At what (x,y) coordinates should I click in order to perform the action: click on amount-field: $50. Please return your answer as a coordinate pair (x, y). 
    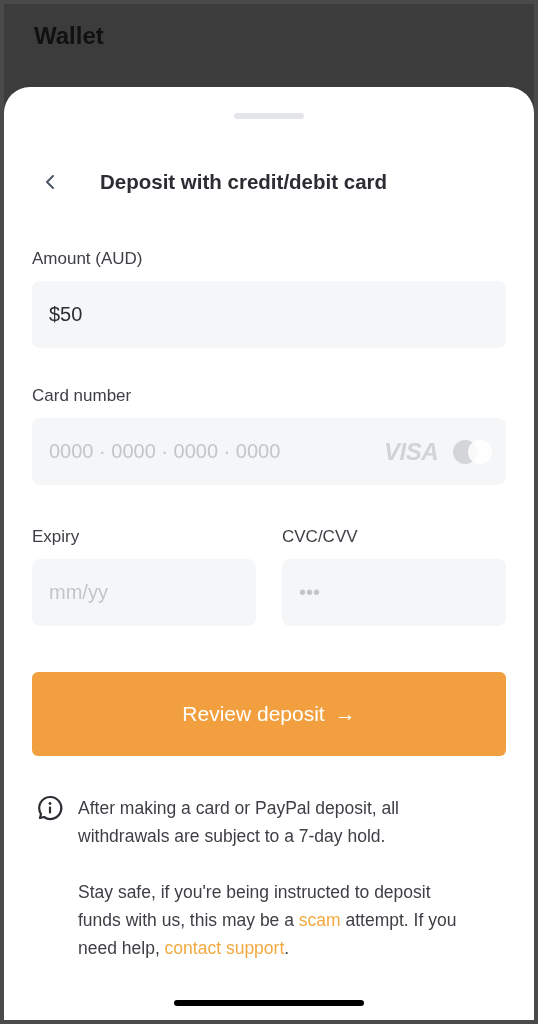
    Looking at the image, I should click on (269, 314).